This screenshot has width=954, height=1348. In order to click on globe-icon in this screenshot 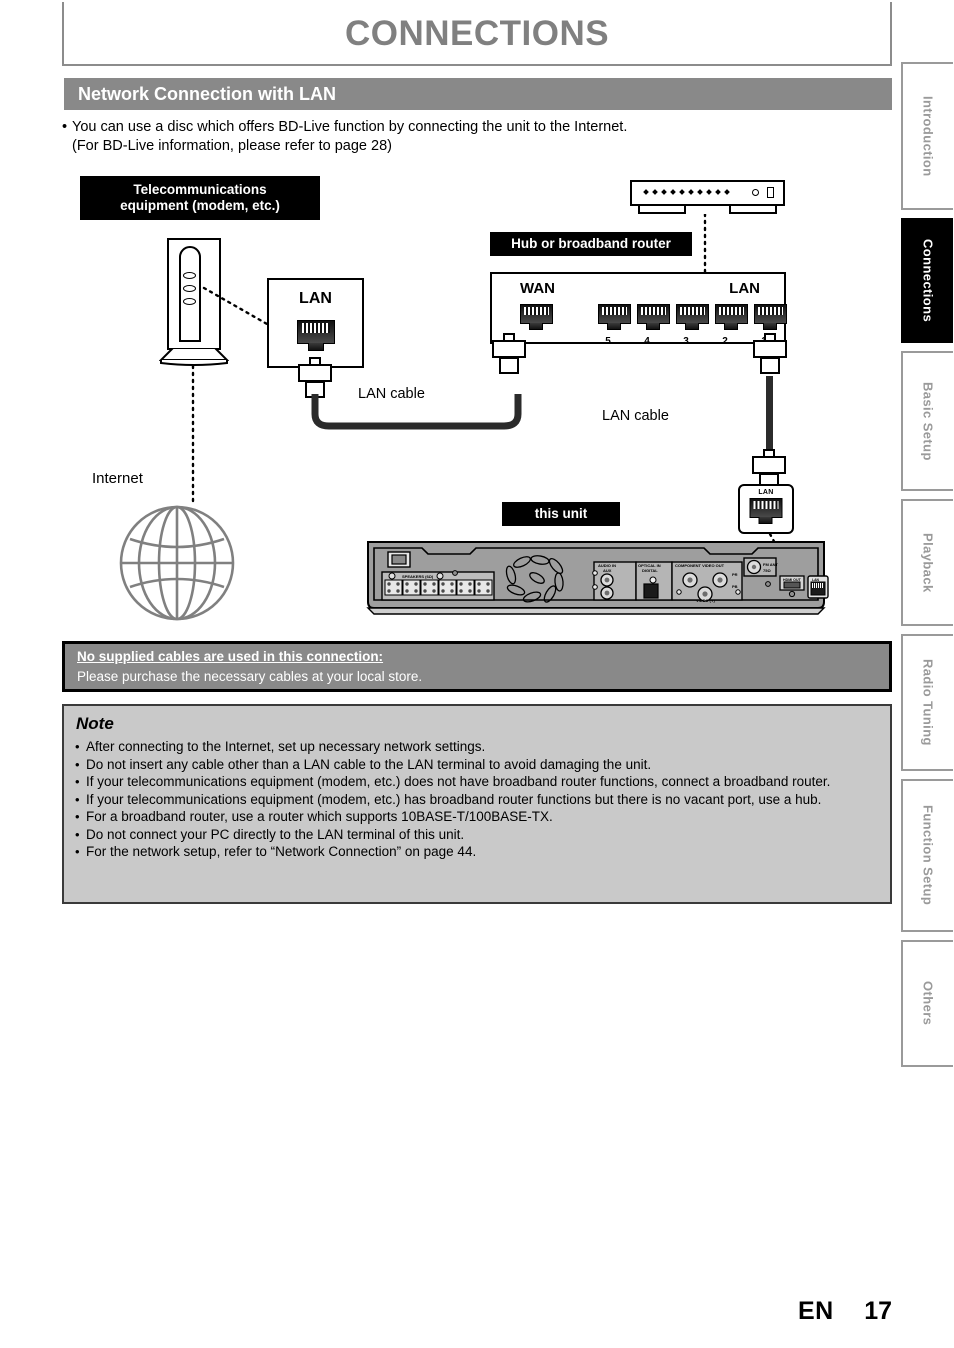, I will do `click(177, 563)`.